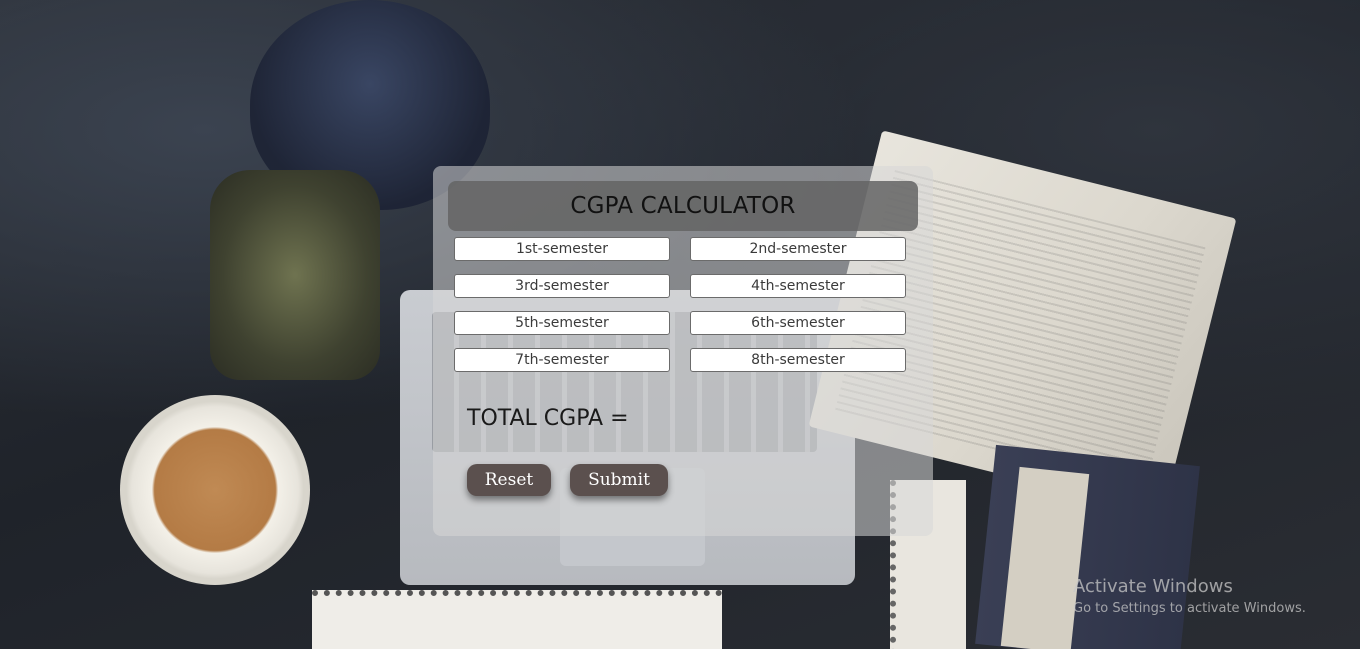 This screenshot has width=1360, height=649. I want to click on semester-1-input, so click(562, 249).